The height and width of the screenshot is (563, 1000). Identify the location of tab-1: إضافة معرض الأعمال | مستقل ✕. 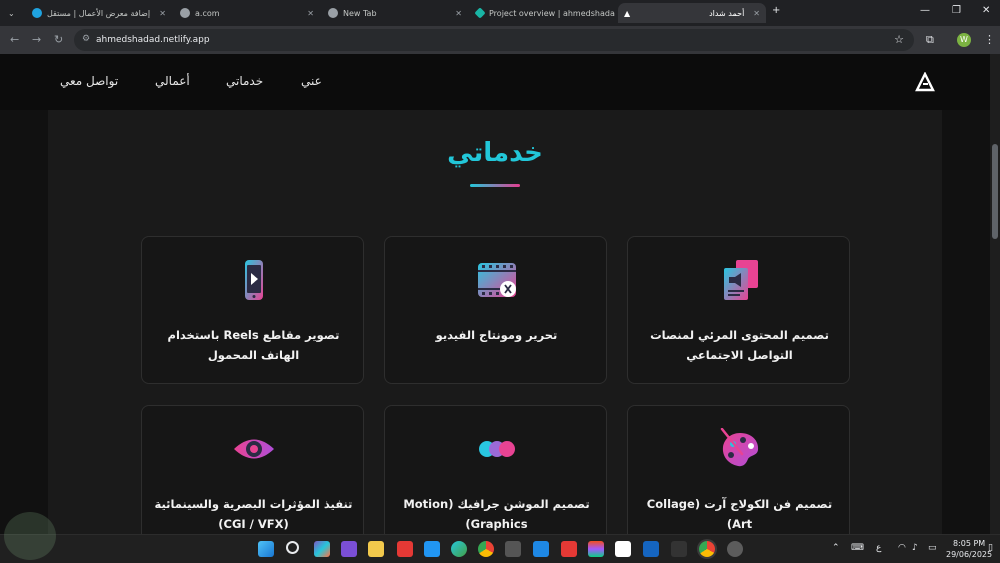
(99, 13).